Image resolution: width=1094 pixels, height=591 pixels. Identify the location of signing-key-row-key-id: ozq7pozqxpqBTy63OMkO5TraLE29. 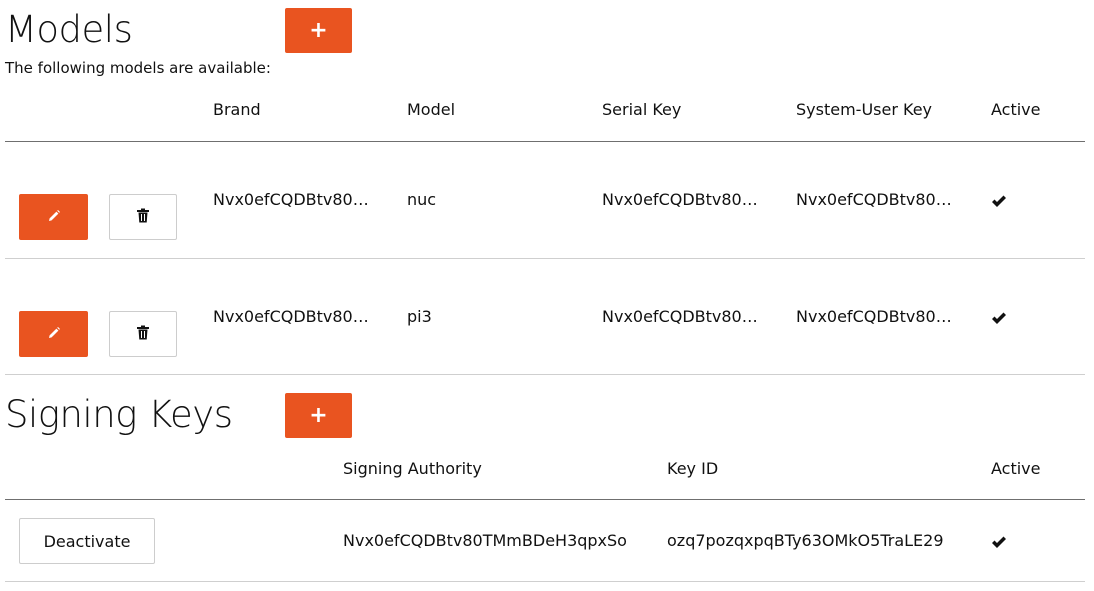
(805, 540).